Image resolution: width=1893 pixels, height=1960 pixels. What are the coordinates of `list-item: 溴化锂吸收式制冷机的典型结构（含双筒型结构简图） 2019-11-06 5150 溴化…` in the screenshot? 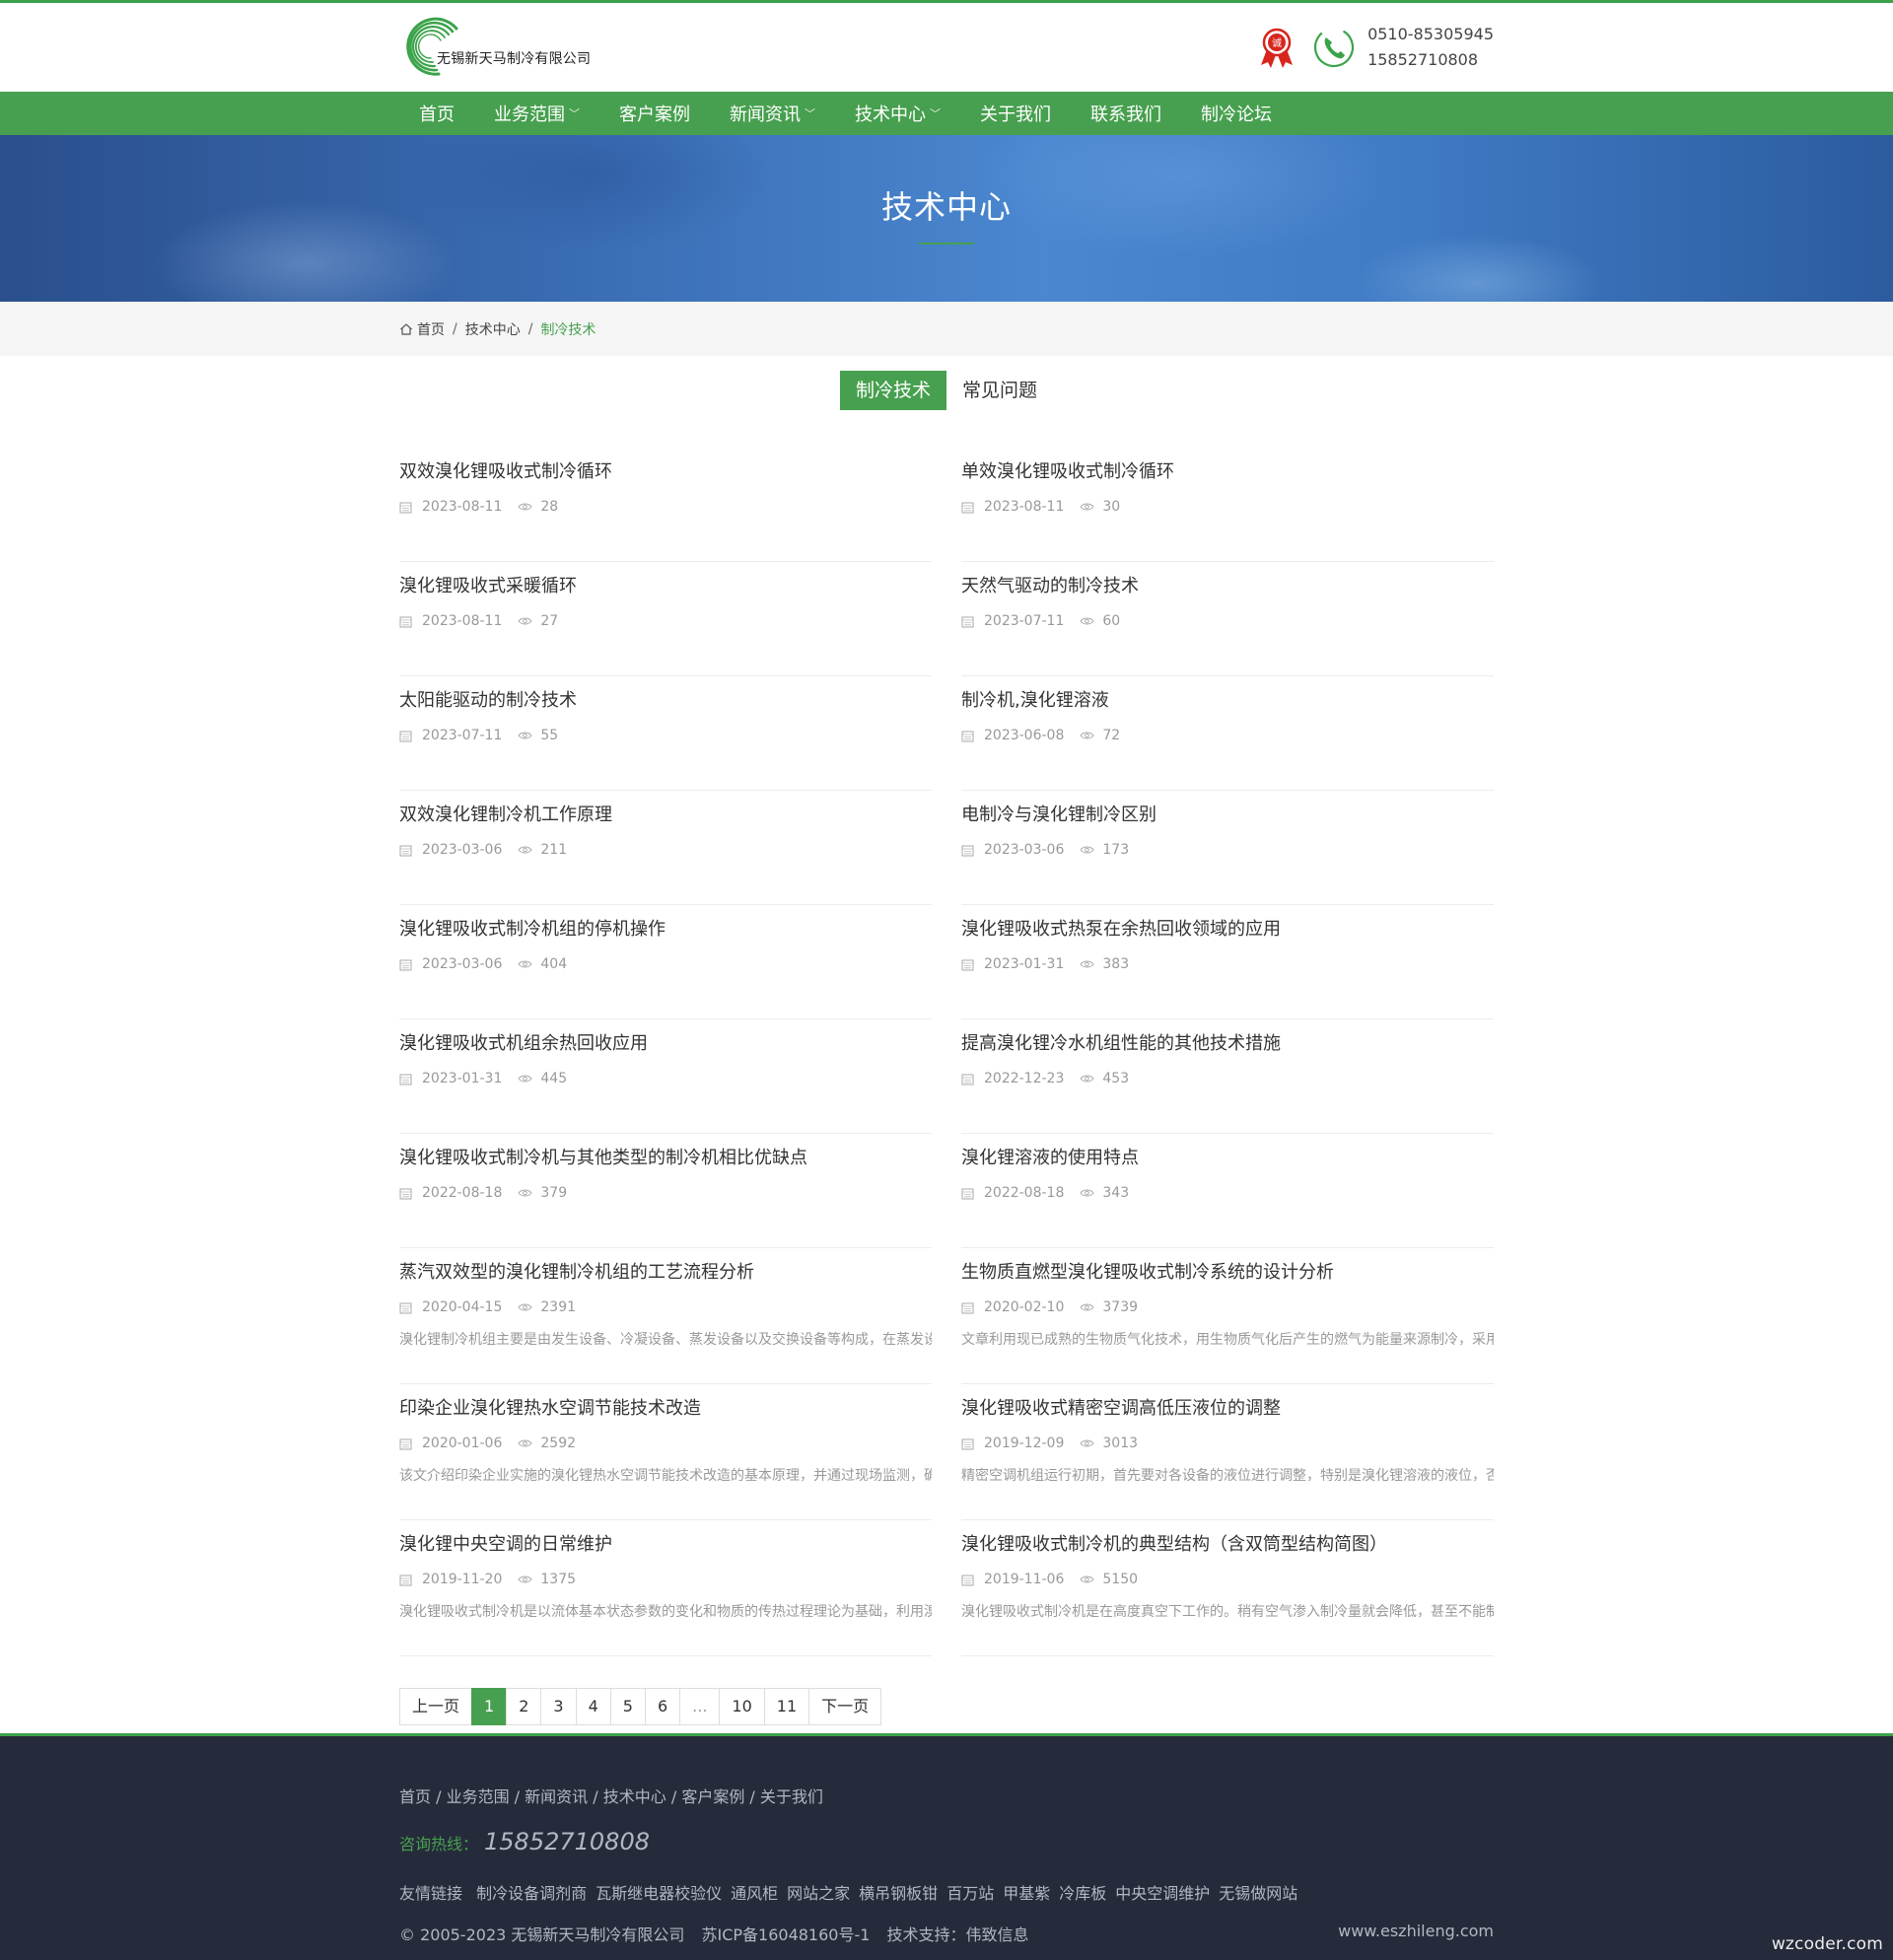 It's located at (1227, 1588).